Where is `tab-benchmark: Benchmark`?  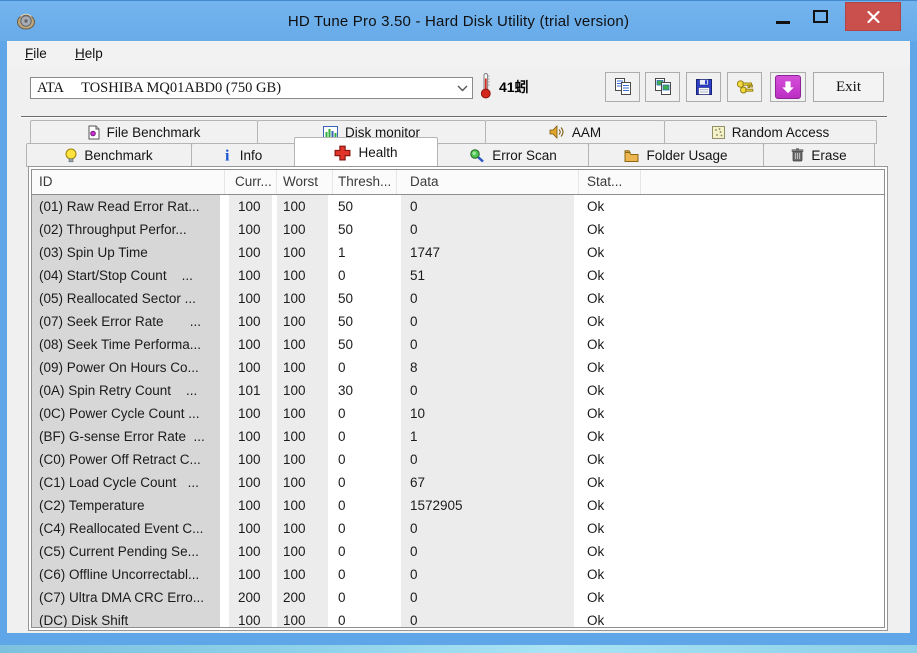 tab-benchmark: Benchmark is located at coordinates (109, 155).